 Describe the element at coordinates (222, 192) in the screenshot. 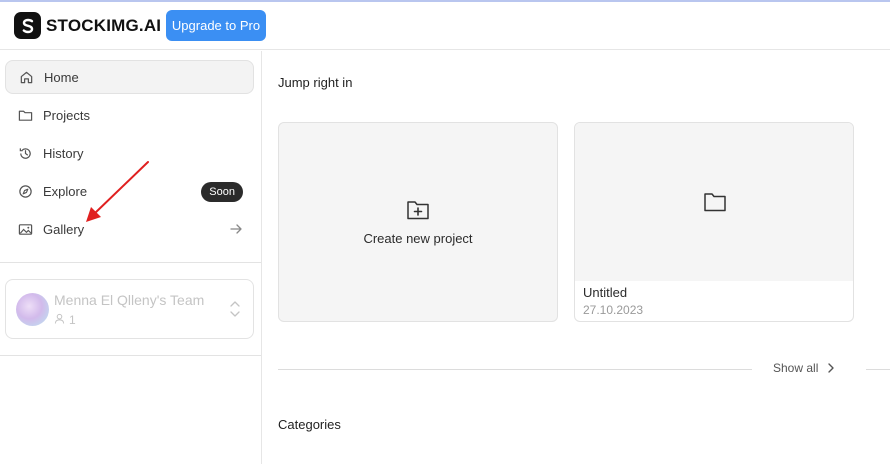

I see `soon-badge: Soon` at that location.